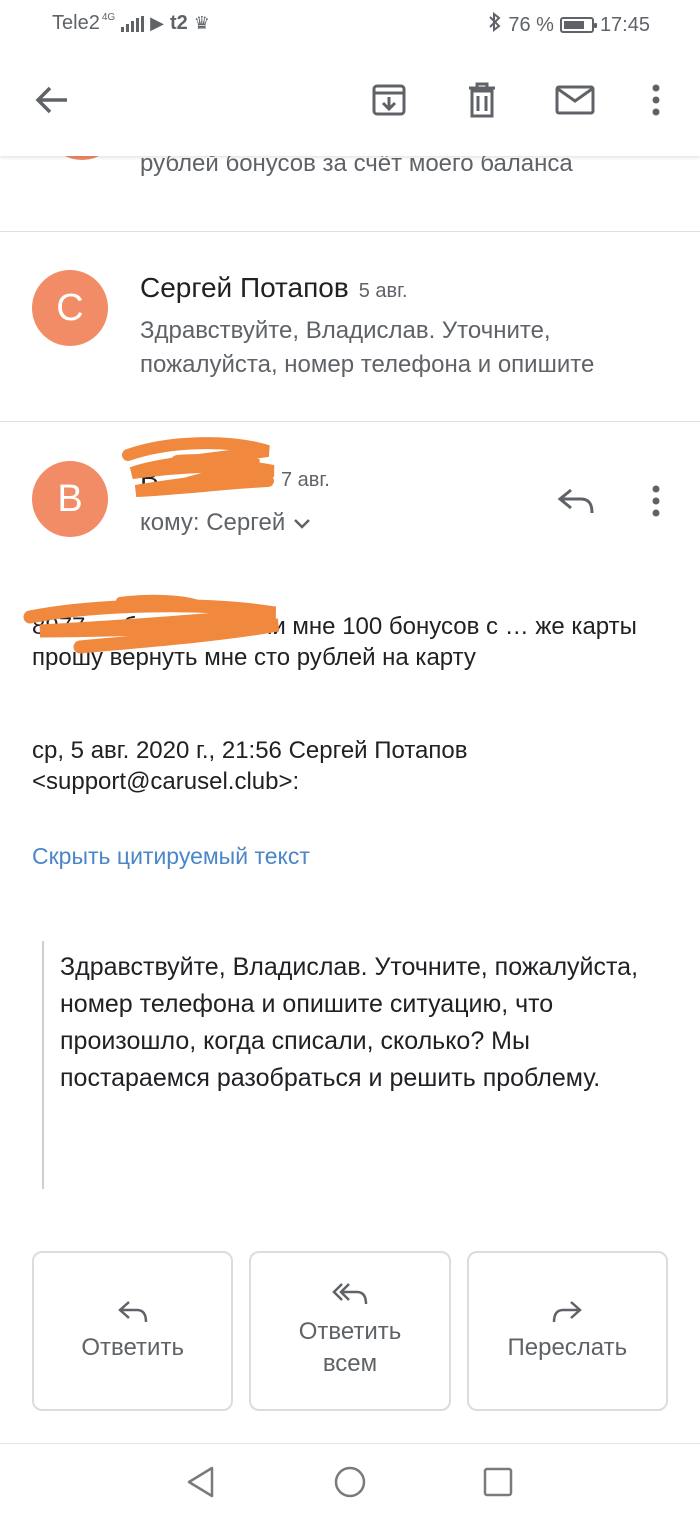 Image resolution: width=700 pixels, height=1517 pixels. I want to click on status-right: 76 % 17:45, so click(569, 24).